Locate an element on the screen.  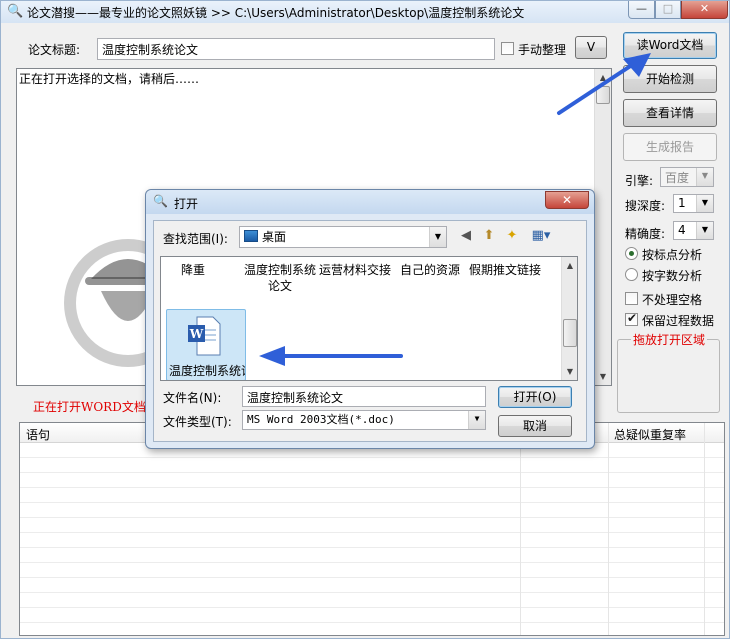
read-word-button: 读Word文档 is located at coordinates (670, 45).